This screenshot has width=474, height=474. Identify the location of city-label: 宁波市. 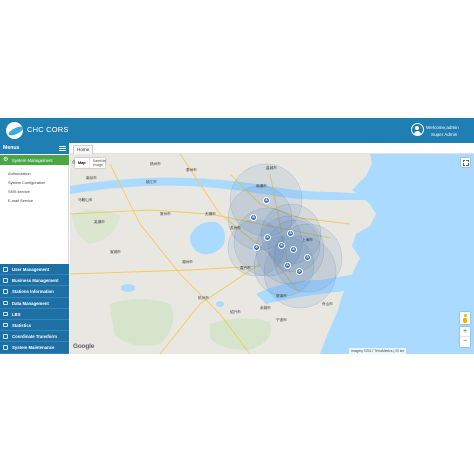
(281, 320).